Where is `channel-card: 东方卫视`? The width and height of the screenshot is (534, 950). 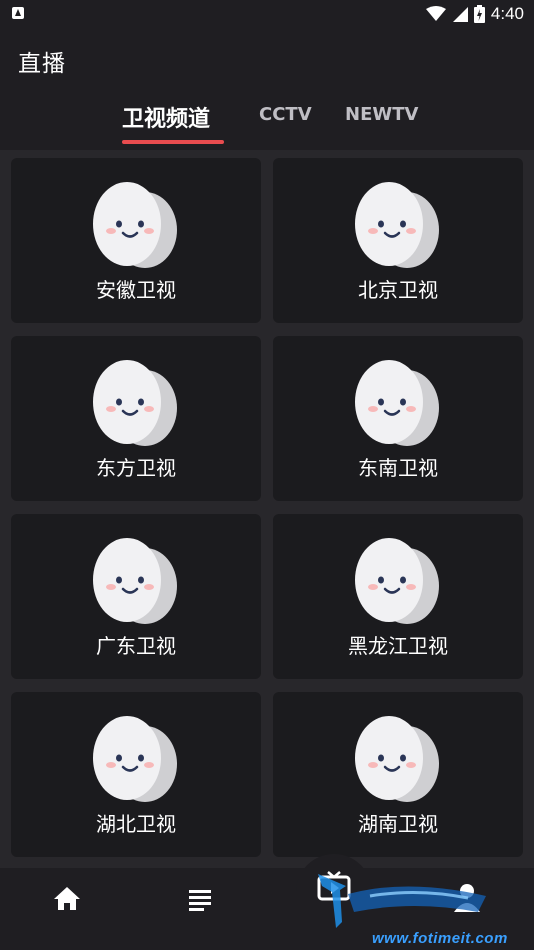 channel-card: 东方卫视 is located at coordinates (136, 418).